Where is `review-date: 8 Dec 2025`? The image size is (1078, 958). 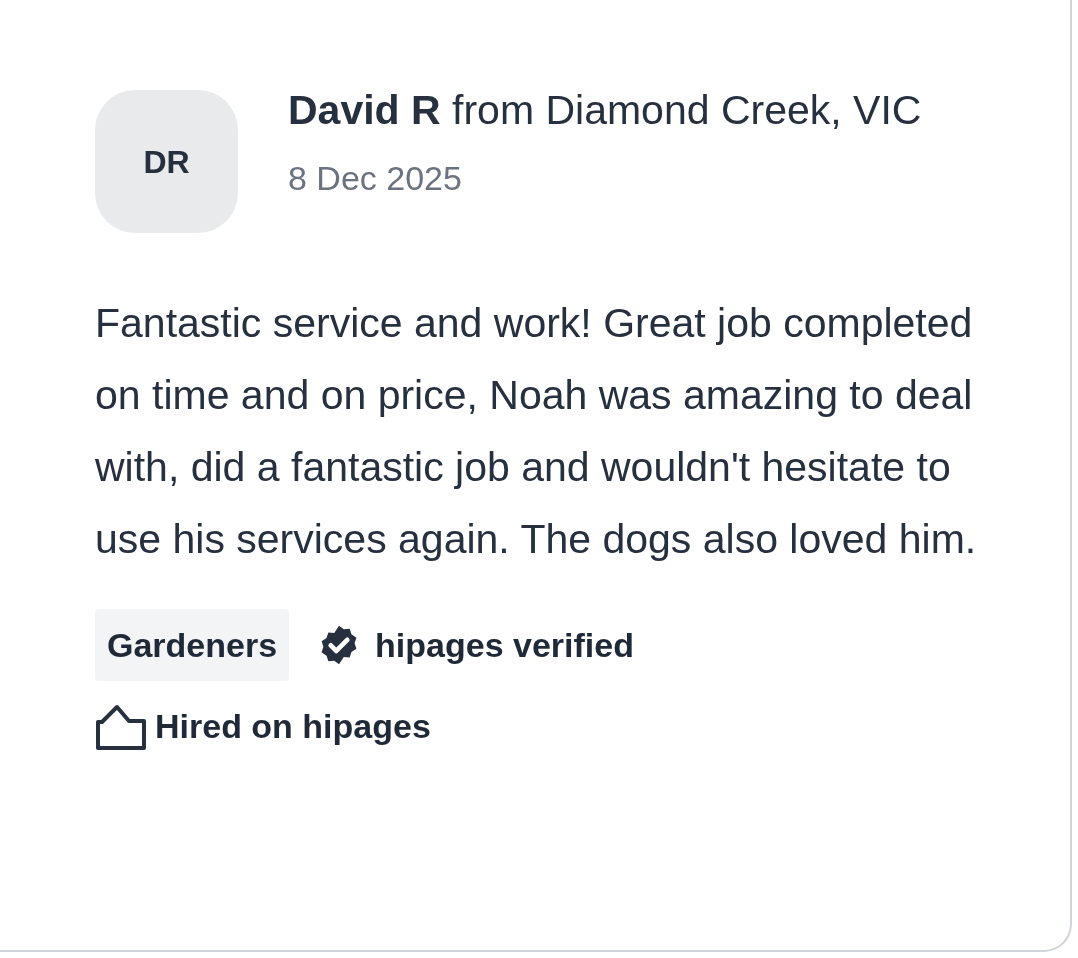 review-date: 8 Dec 2025 is located at coordinates (375, 178).